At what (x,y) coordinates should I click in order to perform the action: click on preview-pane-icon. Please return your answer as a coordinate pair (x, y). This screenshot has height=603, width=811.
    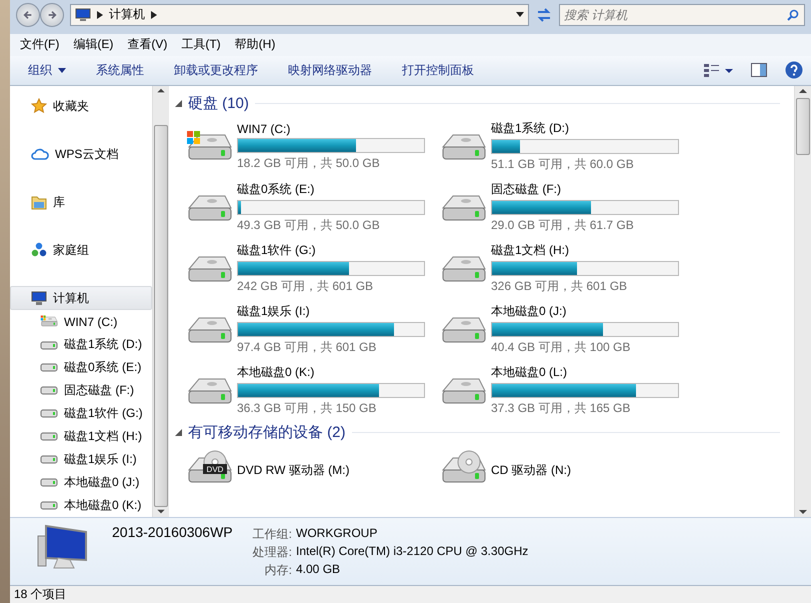
    Looking at the image, I should click on (759, 70).